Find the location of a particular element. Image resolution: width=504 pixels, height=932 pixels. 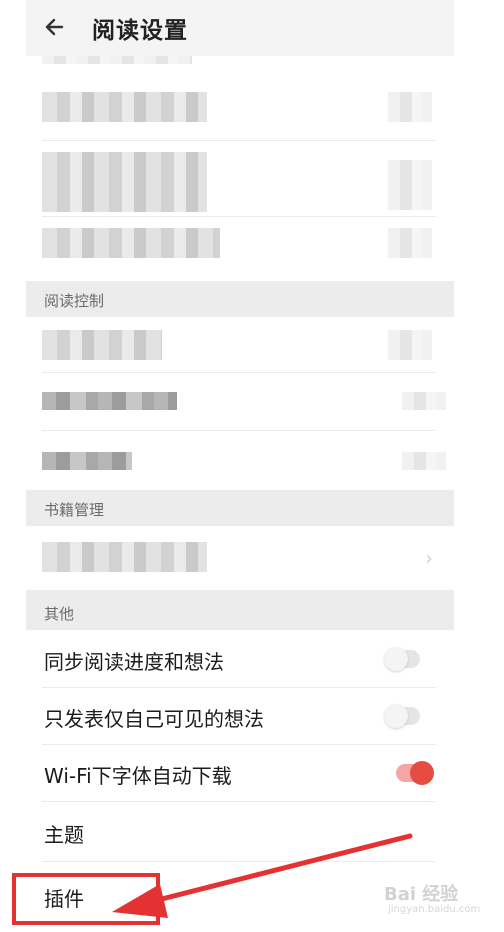

section-header-other: 其他 is located at coordinates (240, 610).